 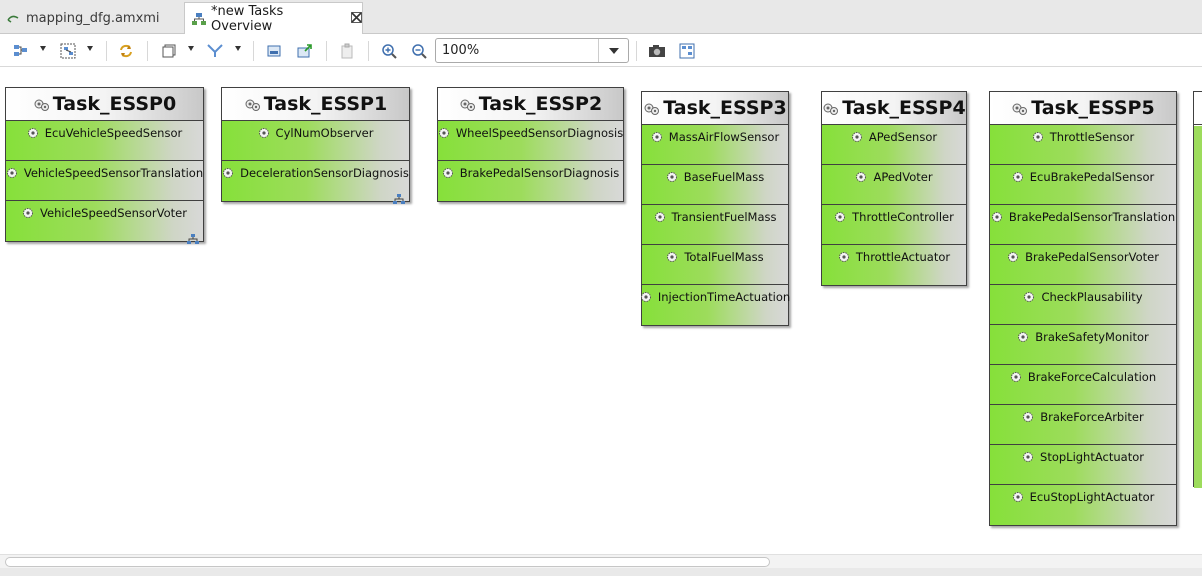 I want to click on tab-tasks-overview: *new Tasks Overview, so click(x=273, y=18).